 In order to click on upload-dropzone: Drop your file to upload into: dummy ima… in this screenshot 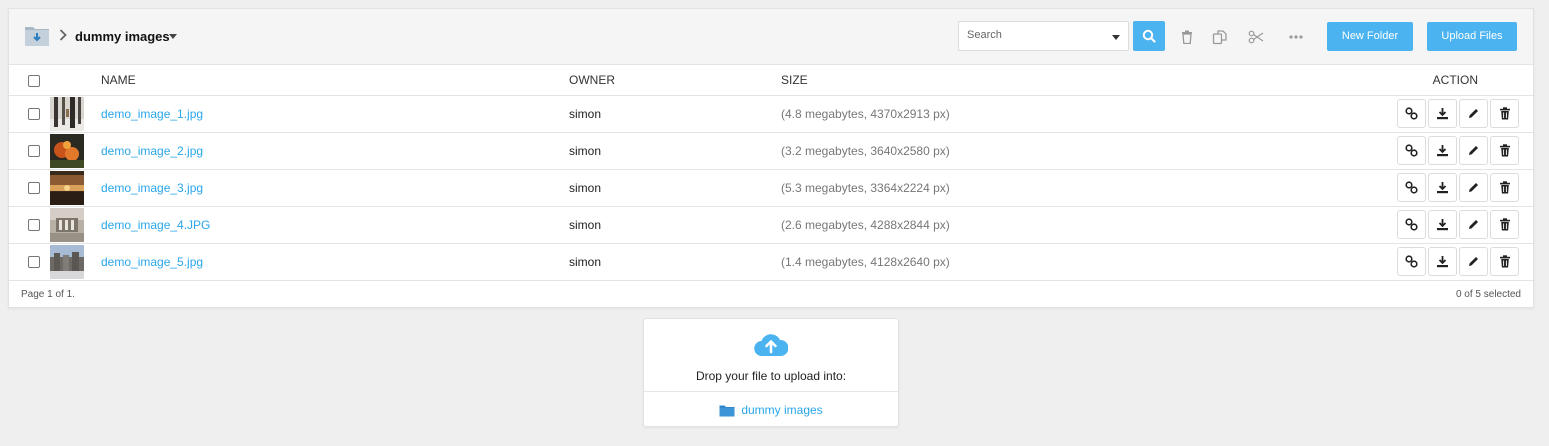, I will do `click(771, 372)`.